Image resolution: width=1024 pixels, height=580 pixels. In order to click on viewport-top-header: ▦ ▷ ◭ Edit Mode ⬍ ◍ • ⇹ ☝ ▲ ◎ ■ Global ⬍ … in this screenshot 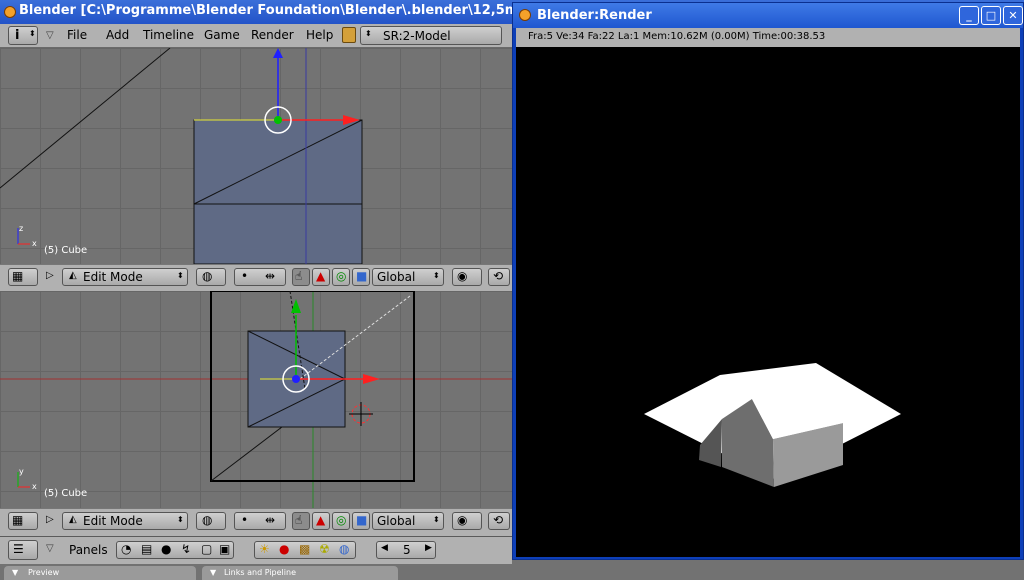, I will do `click(256, 278)`.